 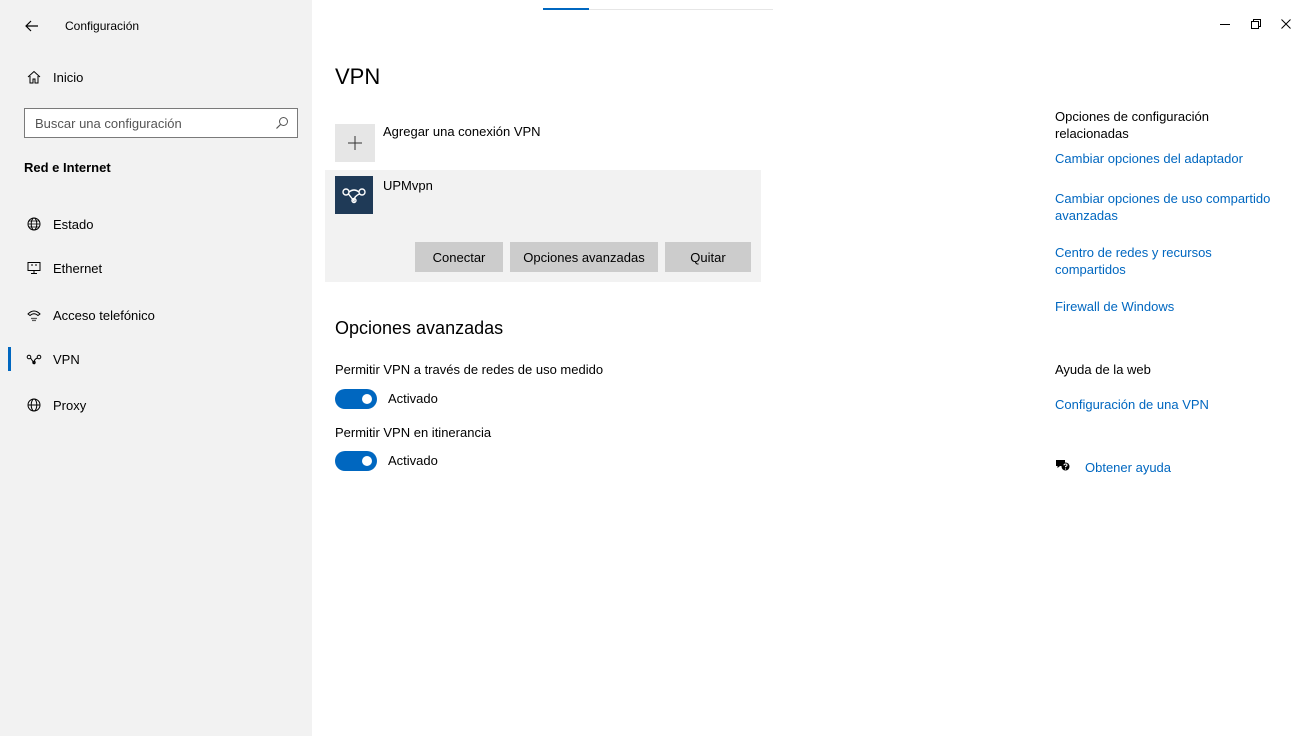 What do you see at coordinates (9, 359) in the screenshot?
I see `active-indicator` at bounding box center [9, 359].